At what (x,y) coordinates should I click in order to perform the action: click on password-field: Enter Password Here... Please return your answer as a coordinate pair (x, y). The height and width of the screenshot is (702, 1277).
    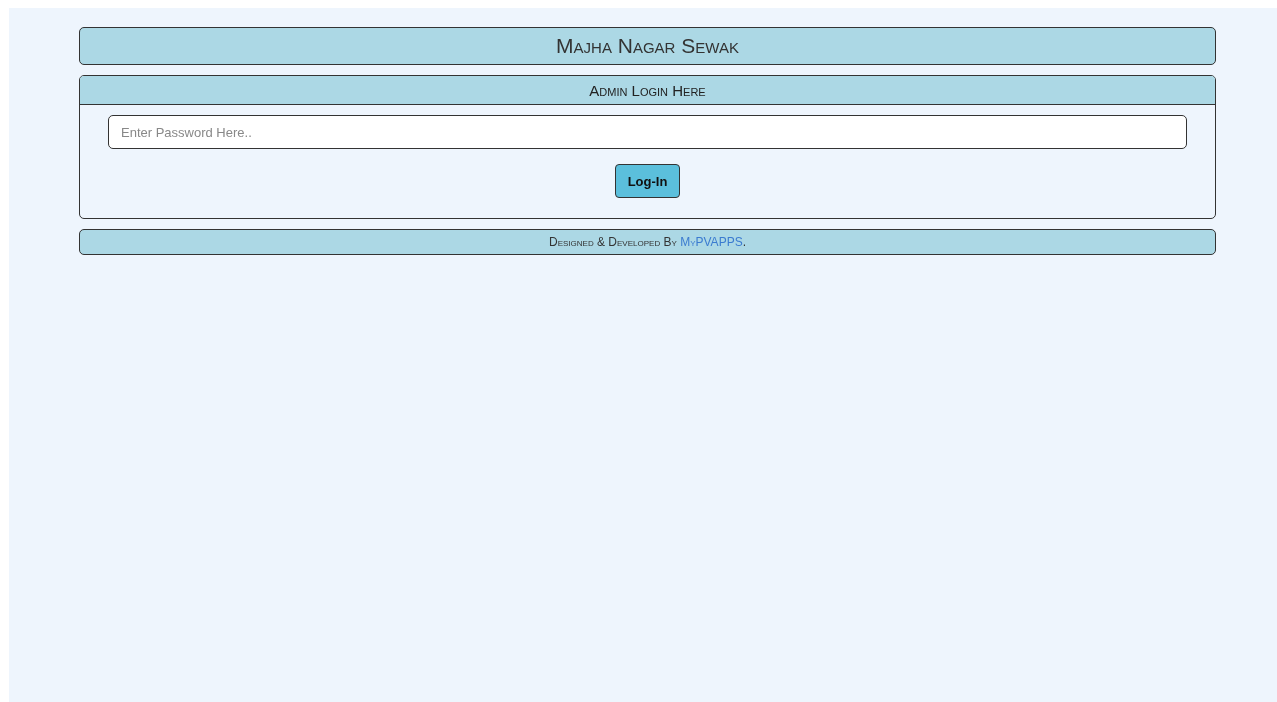
    Looking at the image, I should click on (647, 132).